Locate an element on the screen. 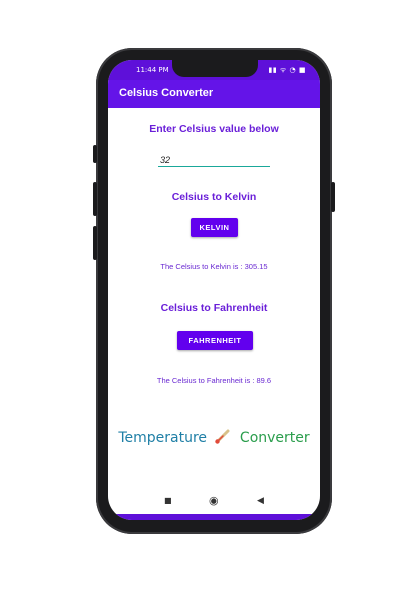 This screenshot has width=411, height=607. android-nav-bar: ■ ◉ ◀ is located at coordinates (214, 502).